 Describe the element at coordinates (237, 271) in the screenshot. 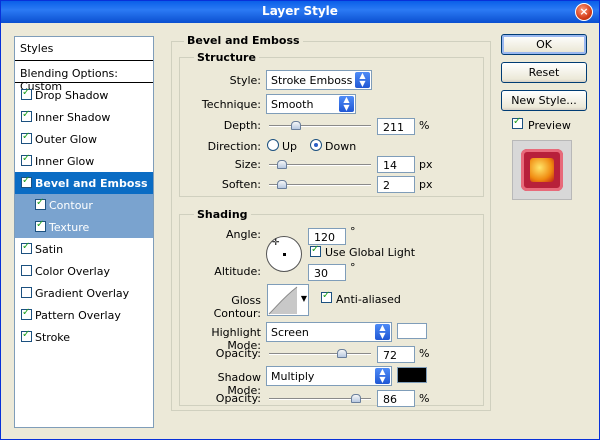

I see `altitude-label: Altitude:` at that location.